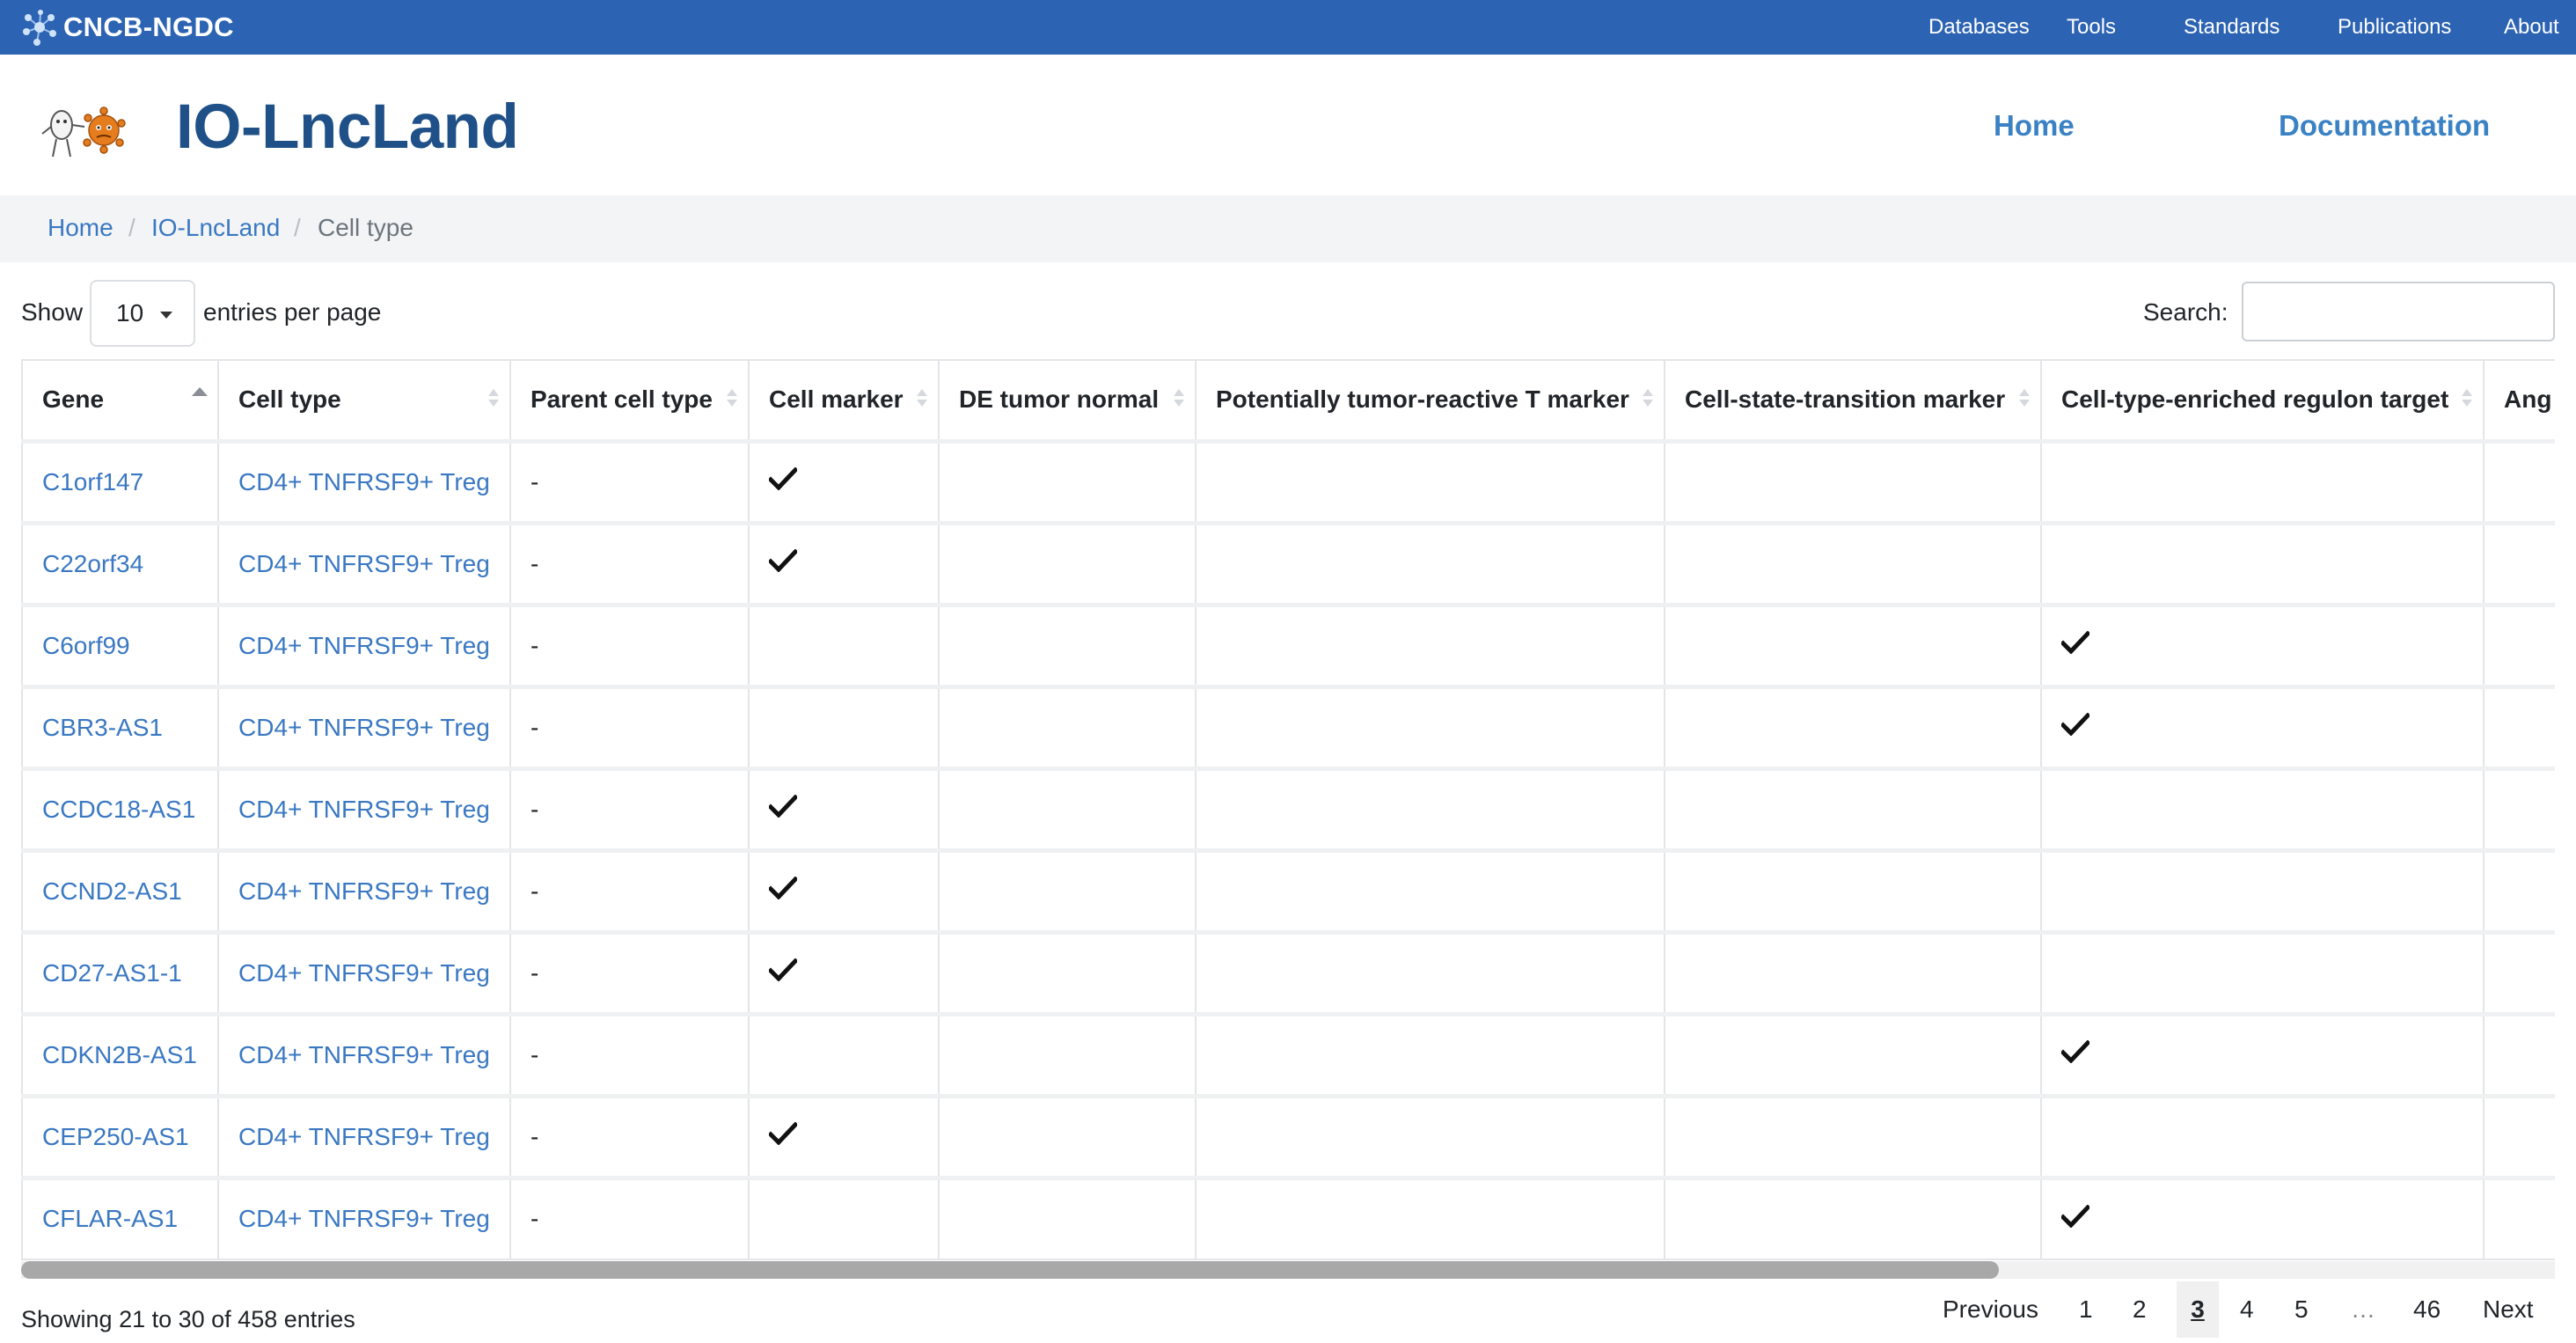 This screenshot has width=2576, height=1343. What do you see at coordinates (112, 891) in the screenshot?
I see `gene-link: CCND2-AS1` at bounding box center [112, 891].